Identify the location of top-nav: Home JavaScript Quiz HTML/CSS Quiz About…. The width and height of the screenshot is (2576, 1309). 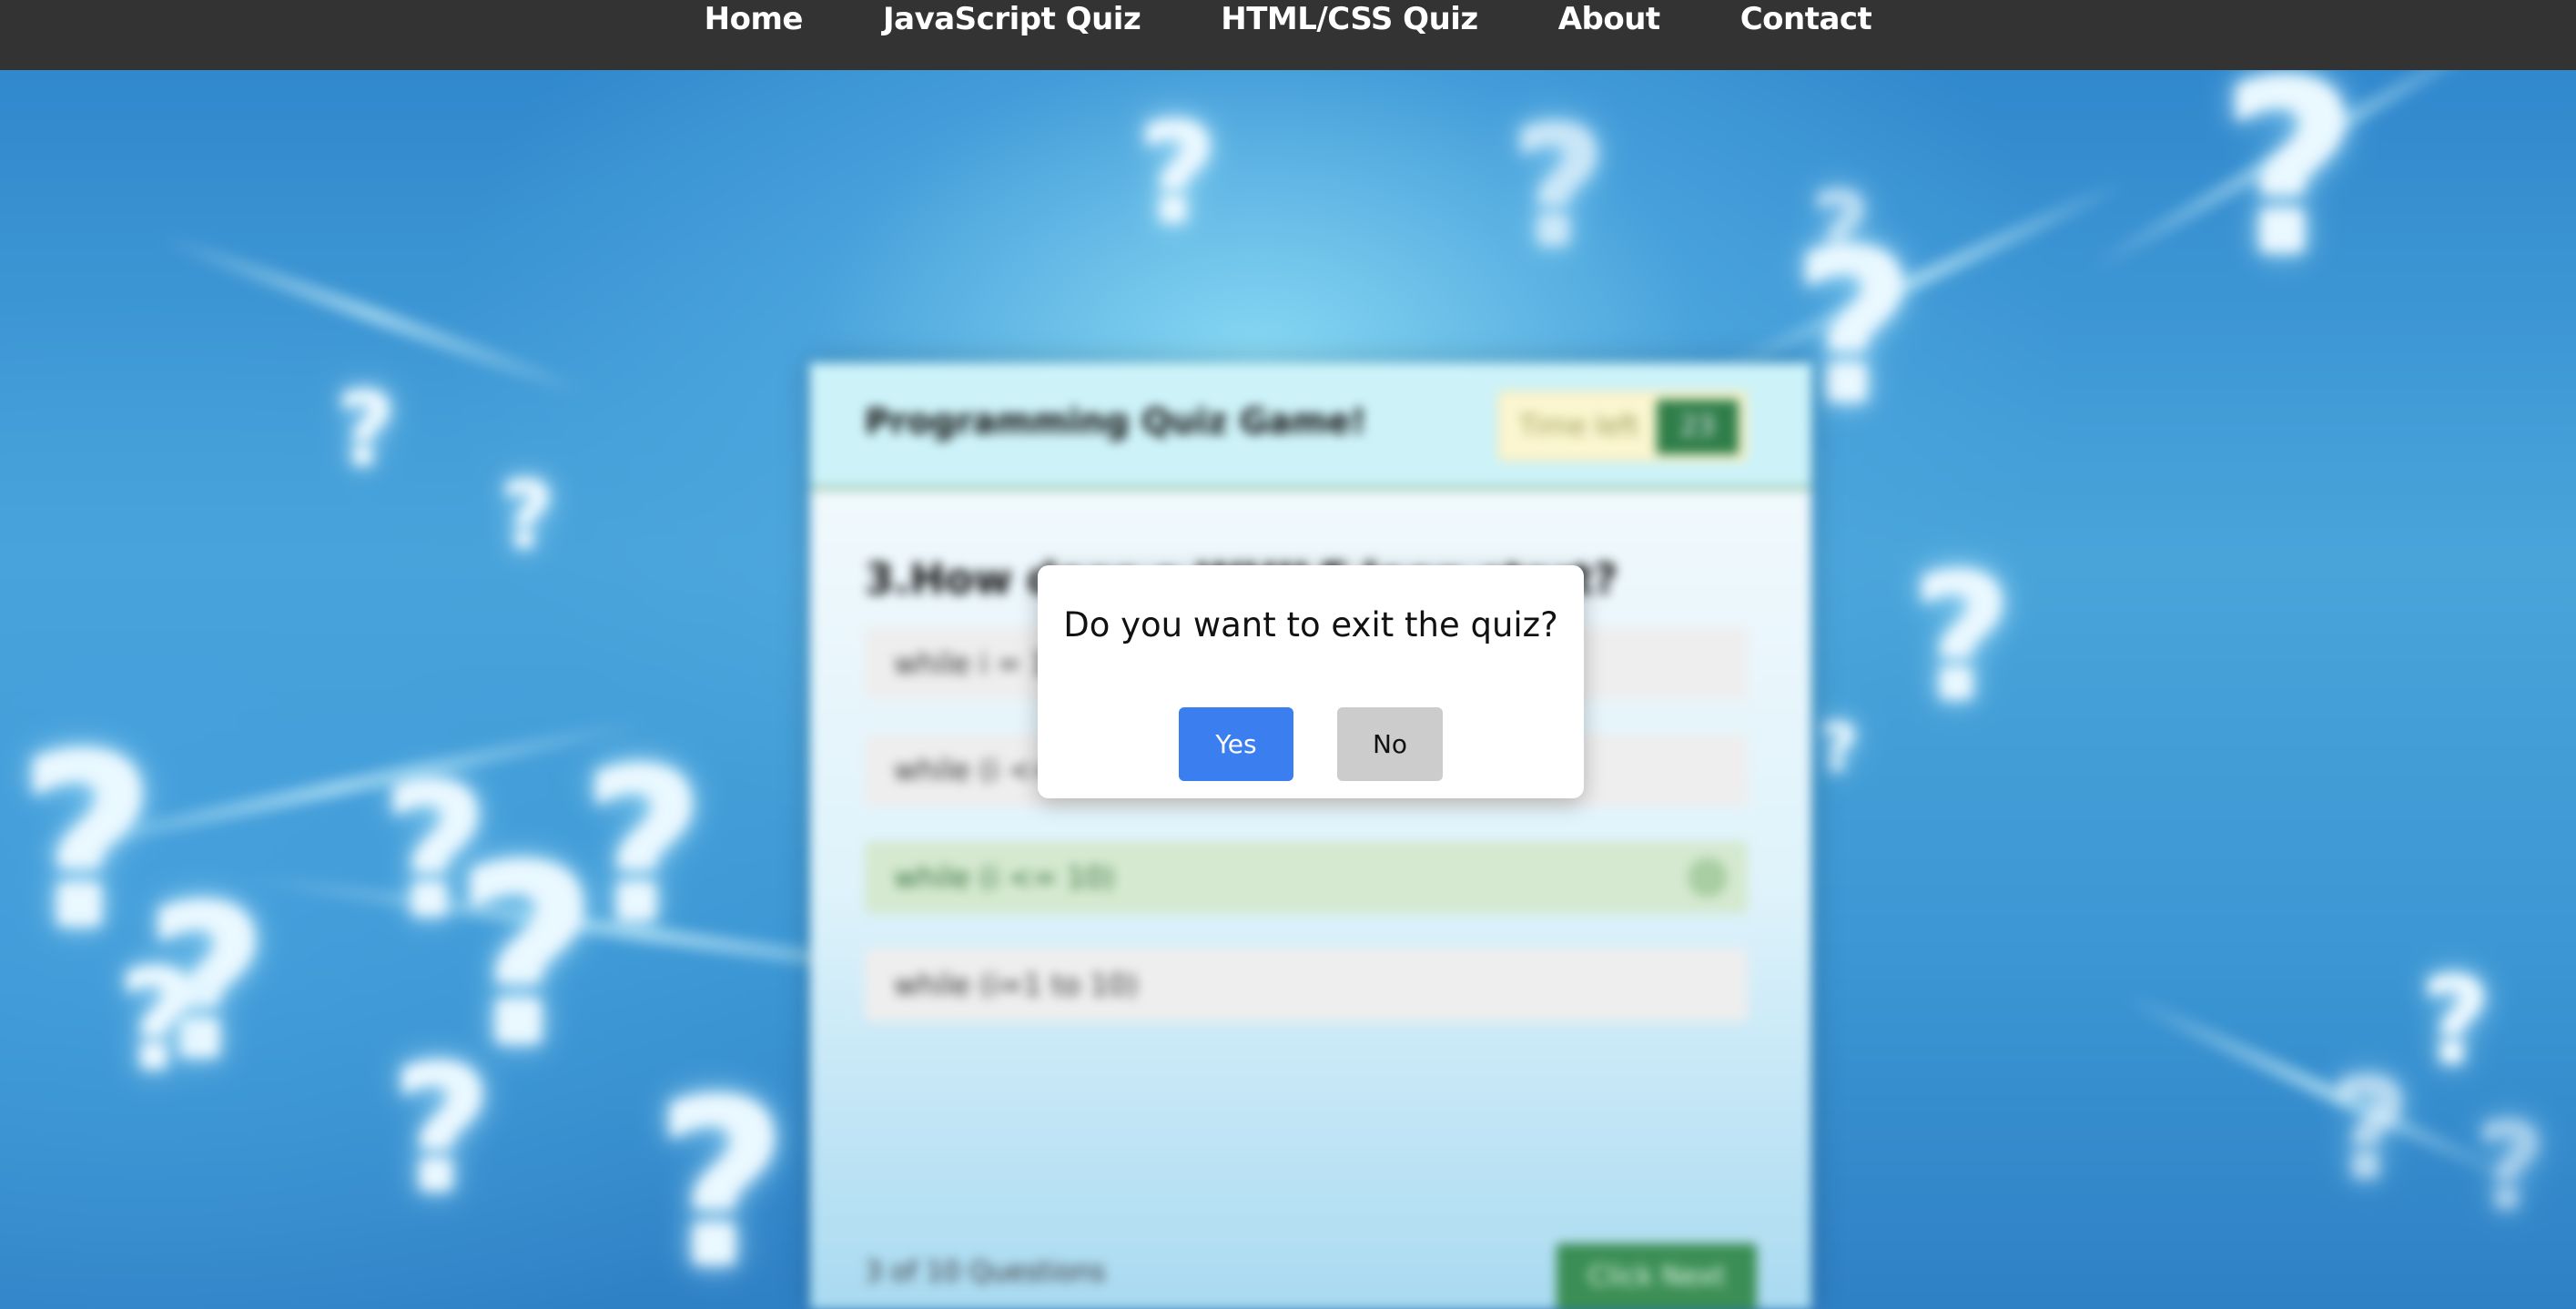
(1288, 35).